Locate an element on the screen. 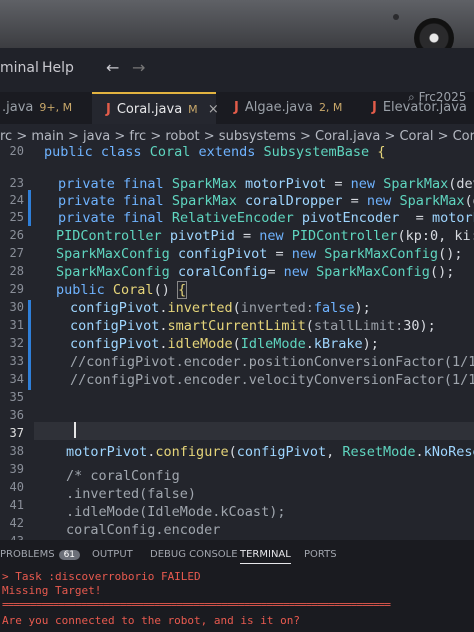  tab-status: M is located at coordinates (193, 109).